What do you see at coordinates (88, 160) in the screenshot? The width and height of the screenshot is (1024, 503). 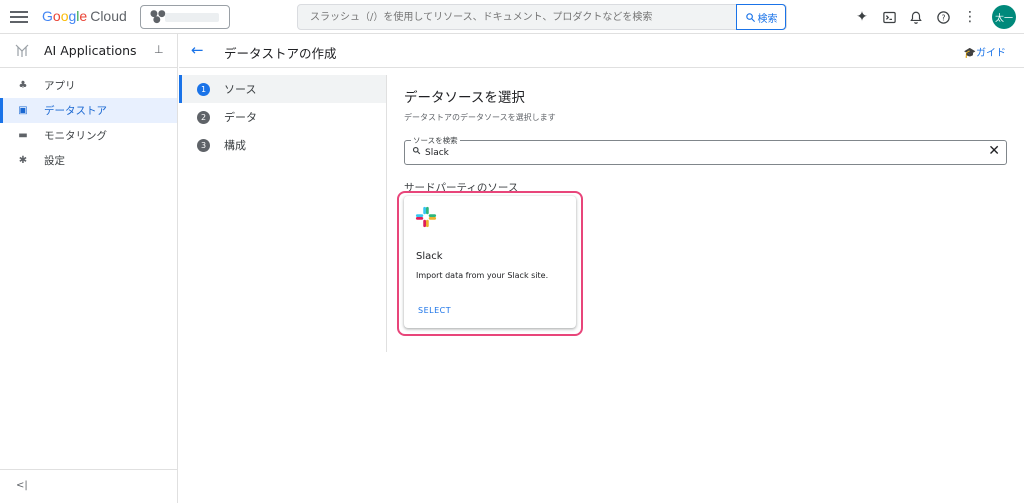 I see `sidebar-item-settings: ✱ 設定` at bounding box center [88, 160].